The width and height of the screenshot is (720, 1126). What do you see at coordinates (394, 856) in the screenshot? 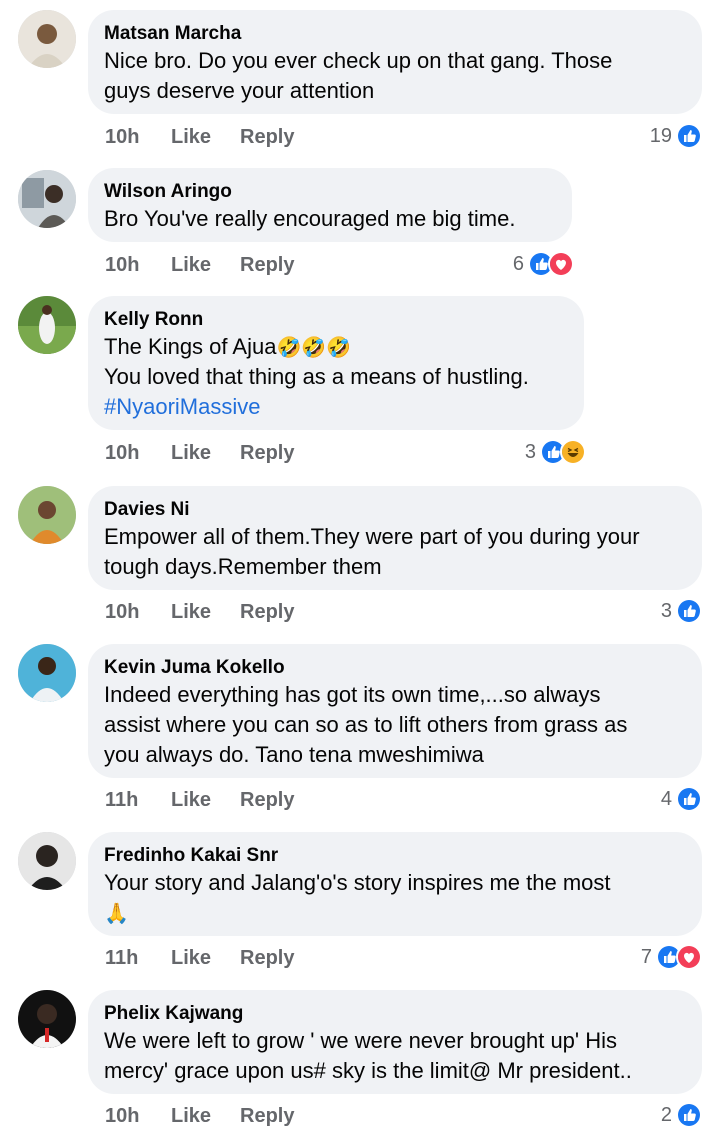
I see `comment-author: Fredinho Kakai Snr` at bounding box center [394, 856].